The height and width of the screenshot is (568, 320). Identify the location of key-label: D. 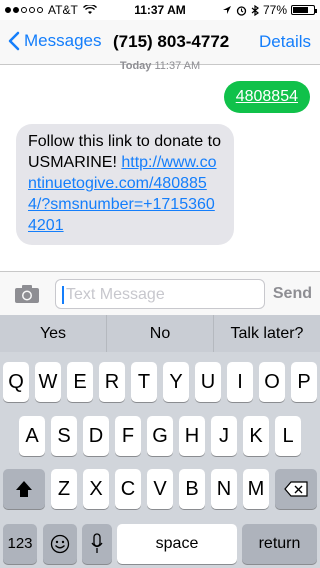
(96, 436).